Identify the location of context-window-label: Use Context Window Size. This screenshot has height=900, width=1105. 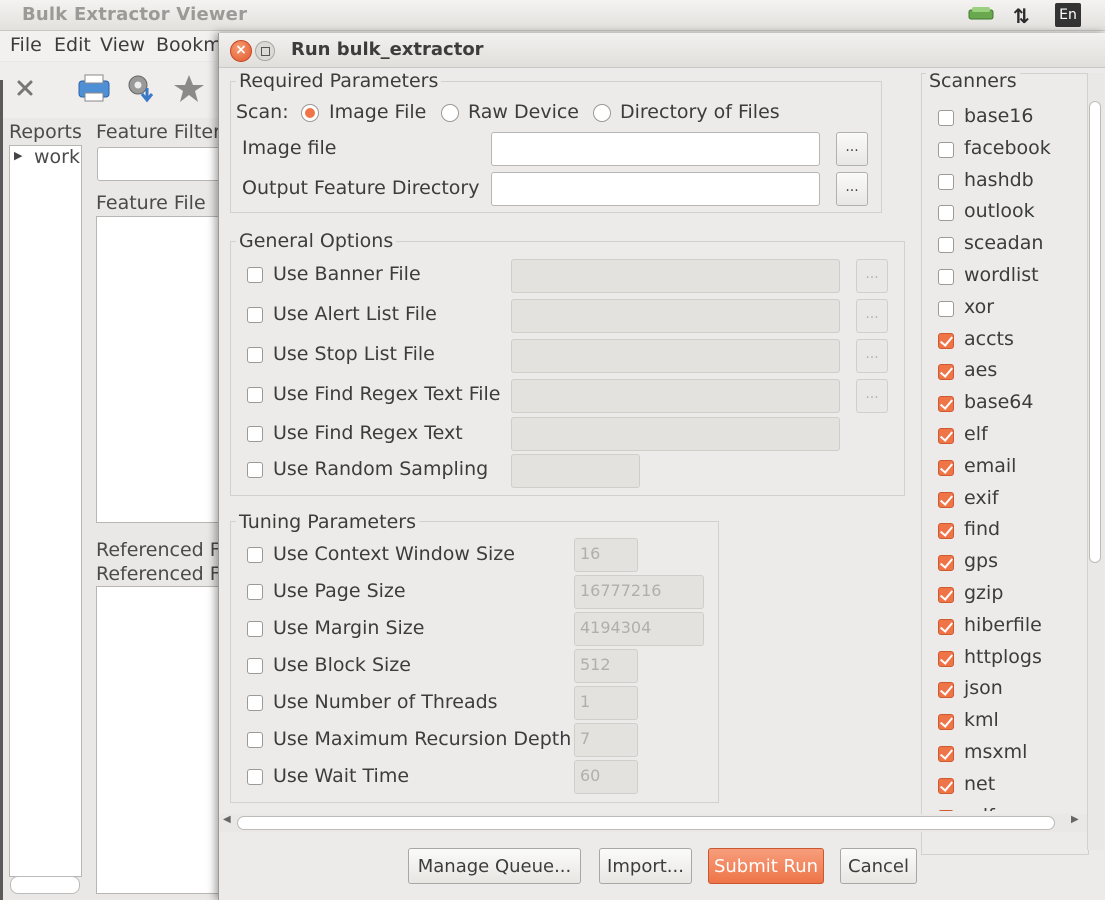
(394, 554).